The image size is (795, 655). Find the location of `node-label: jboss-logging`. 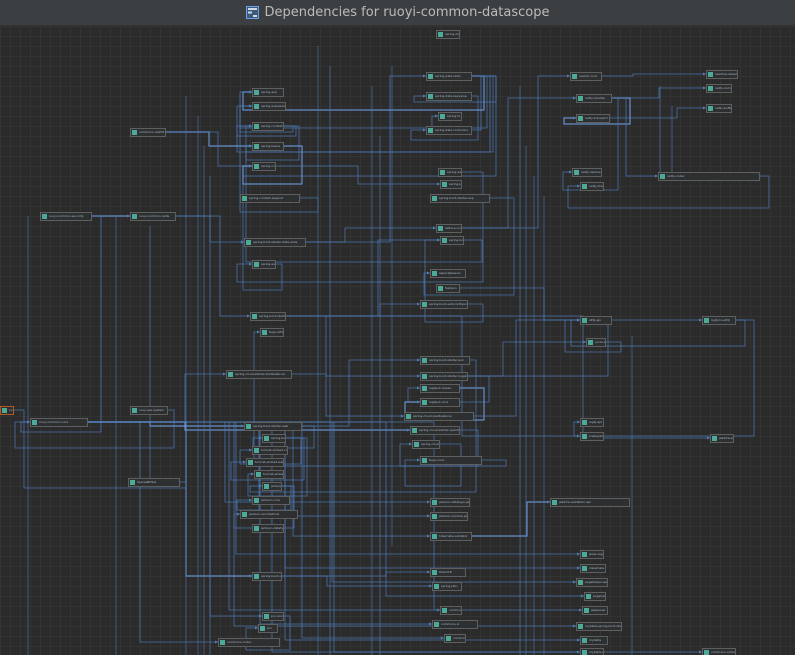

node-label: jboss-logging is located at coordinates (596, 554).